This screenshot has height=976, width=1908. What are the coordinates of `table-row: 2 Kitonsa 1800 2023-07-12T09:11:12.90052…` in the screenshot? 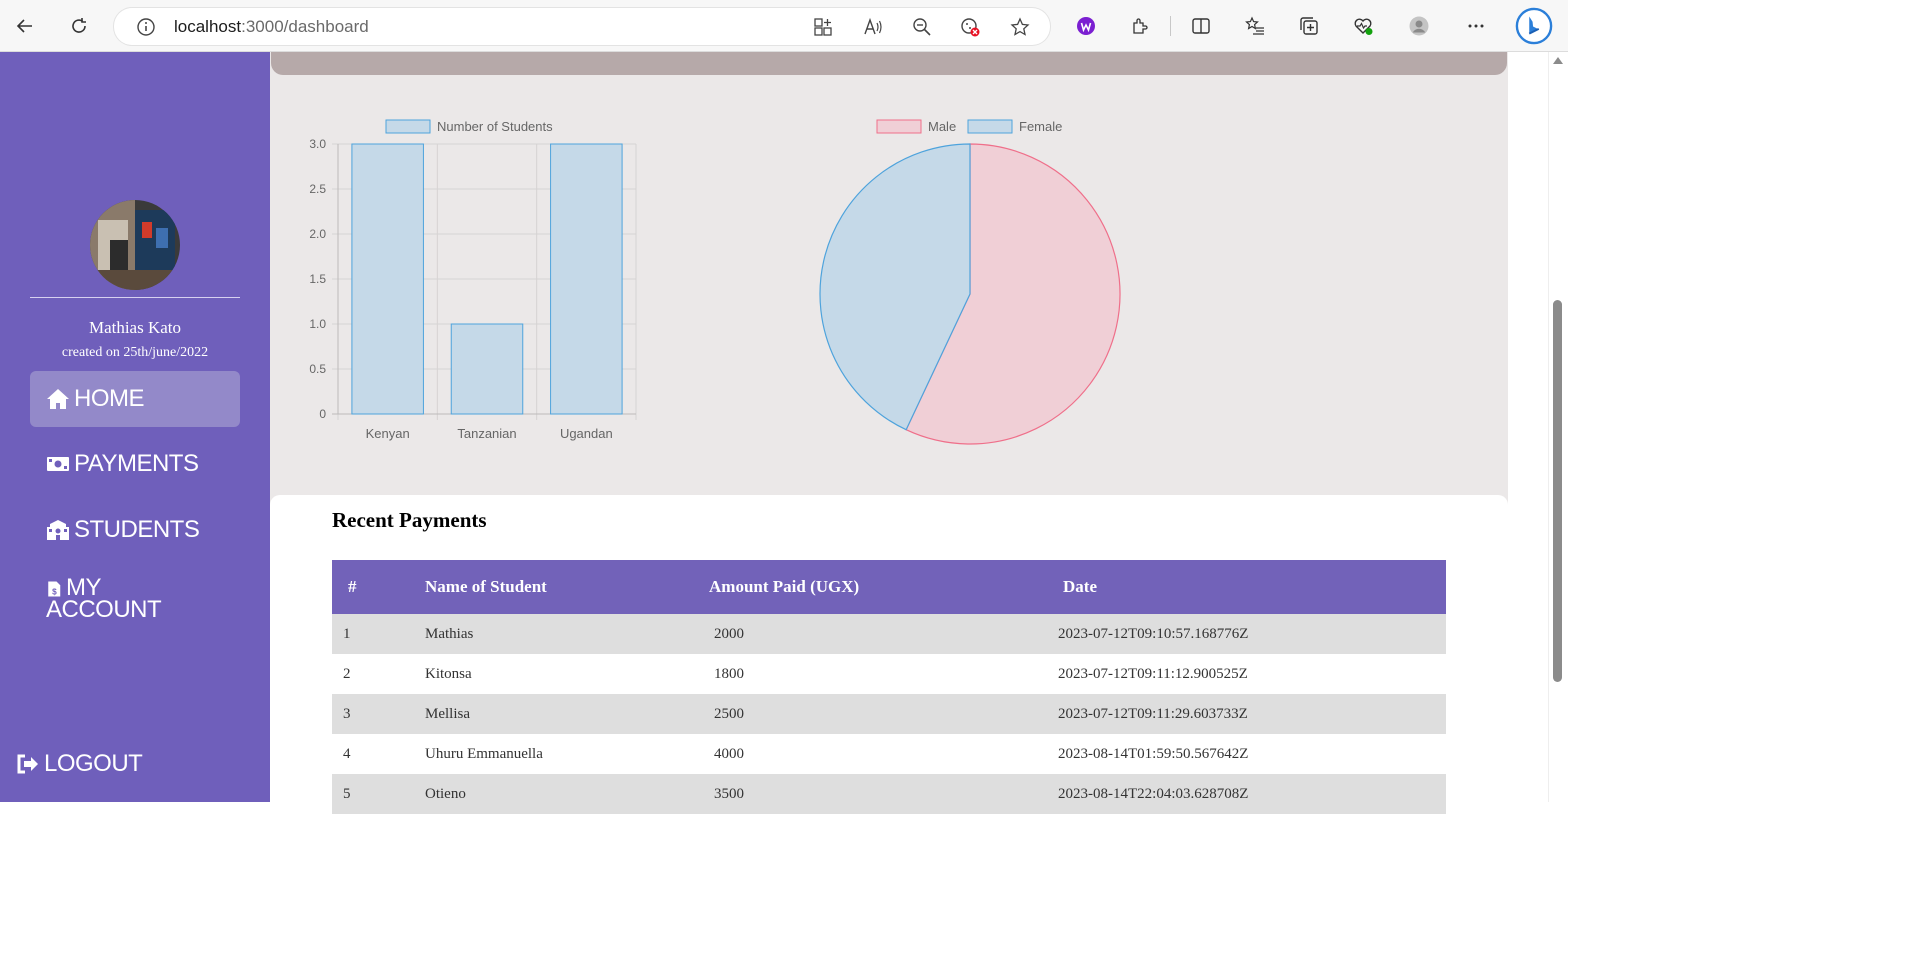 It's located at (889, 674).